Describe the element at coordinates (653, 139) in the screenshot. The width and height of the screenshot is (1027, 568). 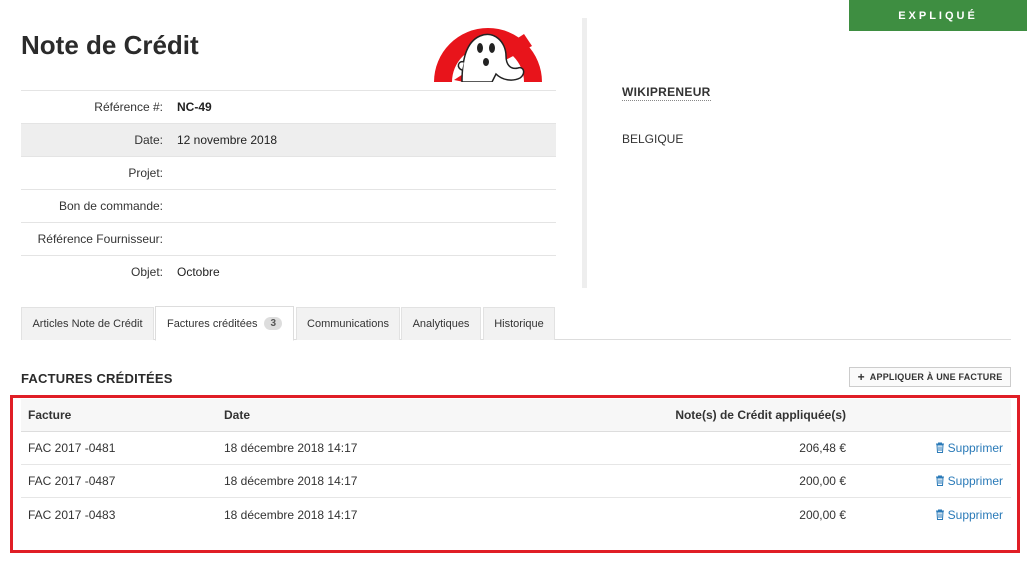
I see `supplier-country: BELGIQUE` at that location.